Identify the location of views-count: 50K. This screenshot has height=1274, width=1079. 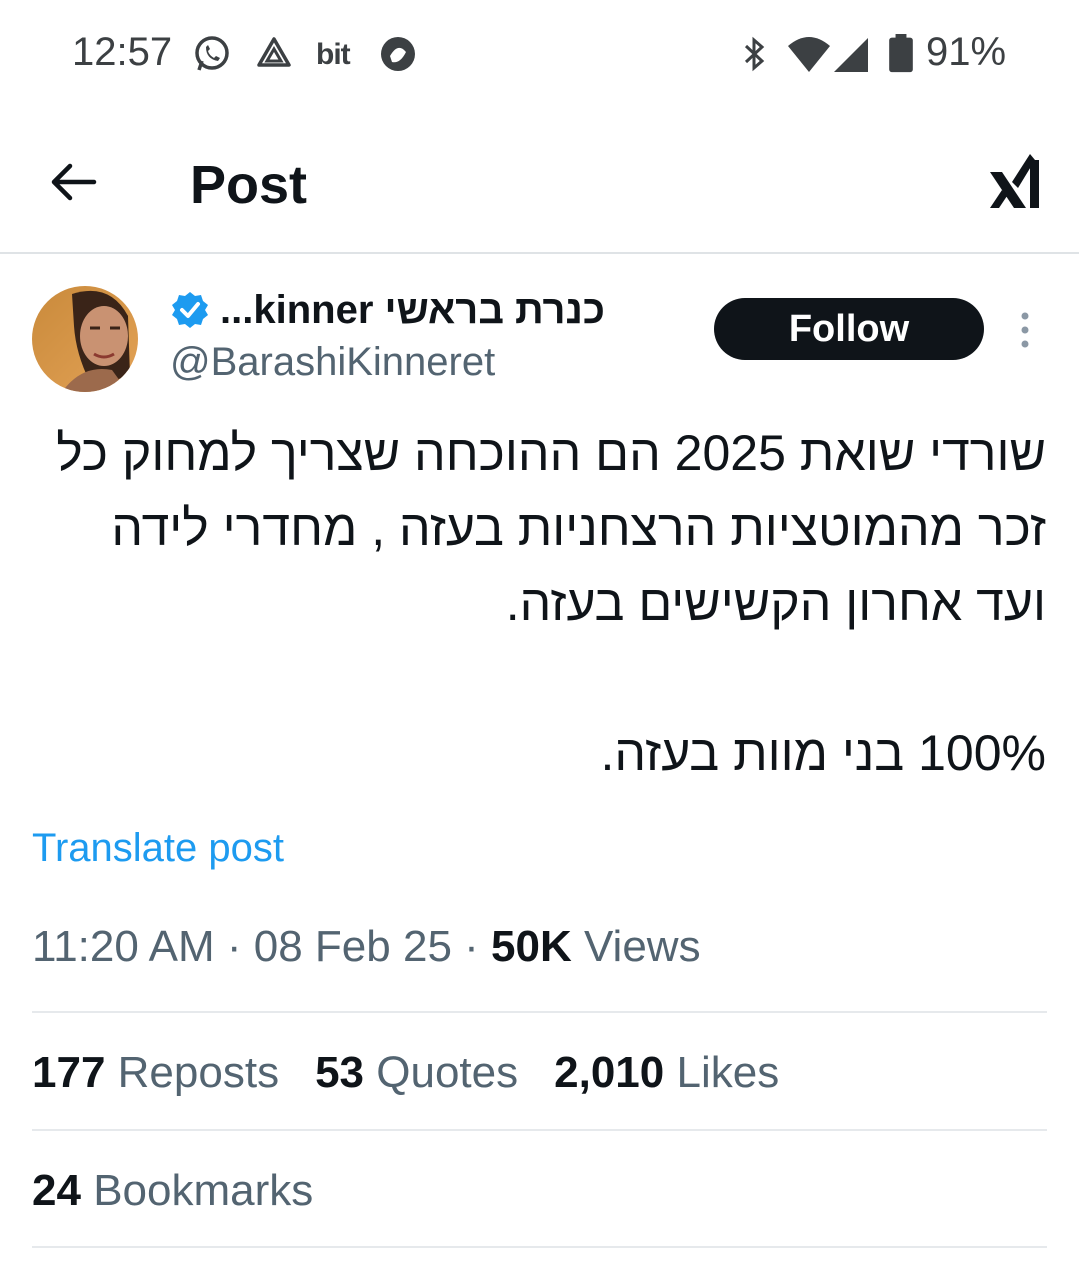
(531, 946).